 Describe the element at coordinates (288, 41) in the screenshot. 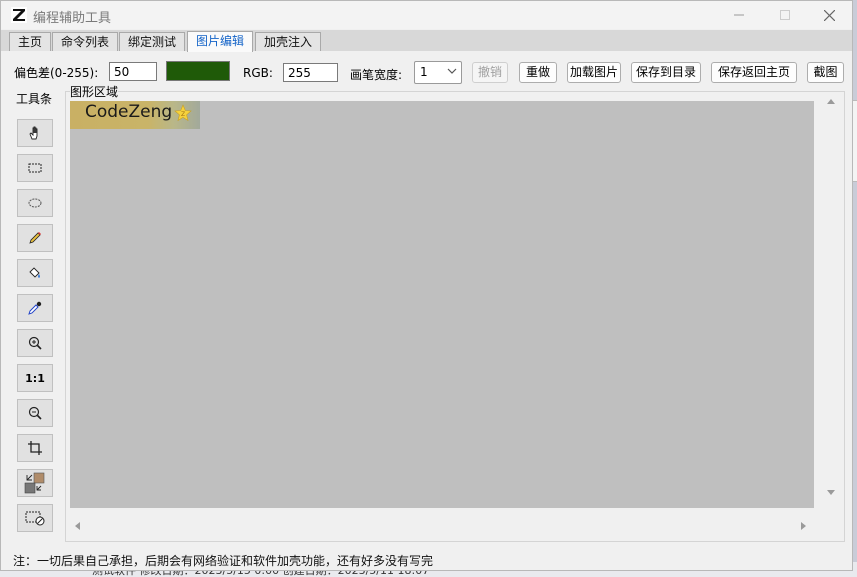

I see `tab-packer-inject: 加壳注入` at that location.